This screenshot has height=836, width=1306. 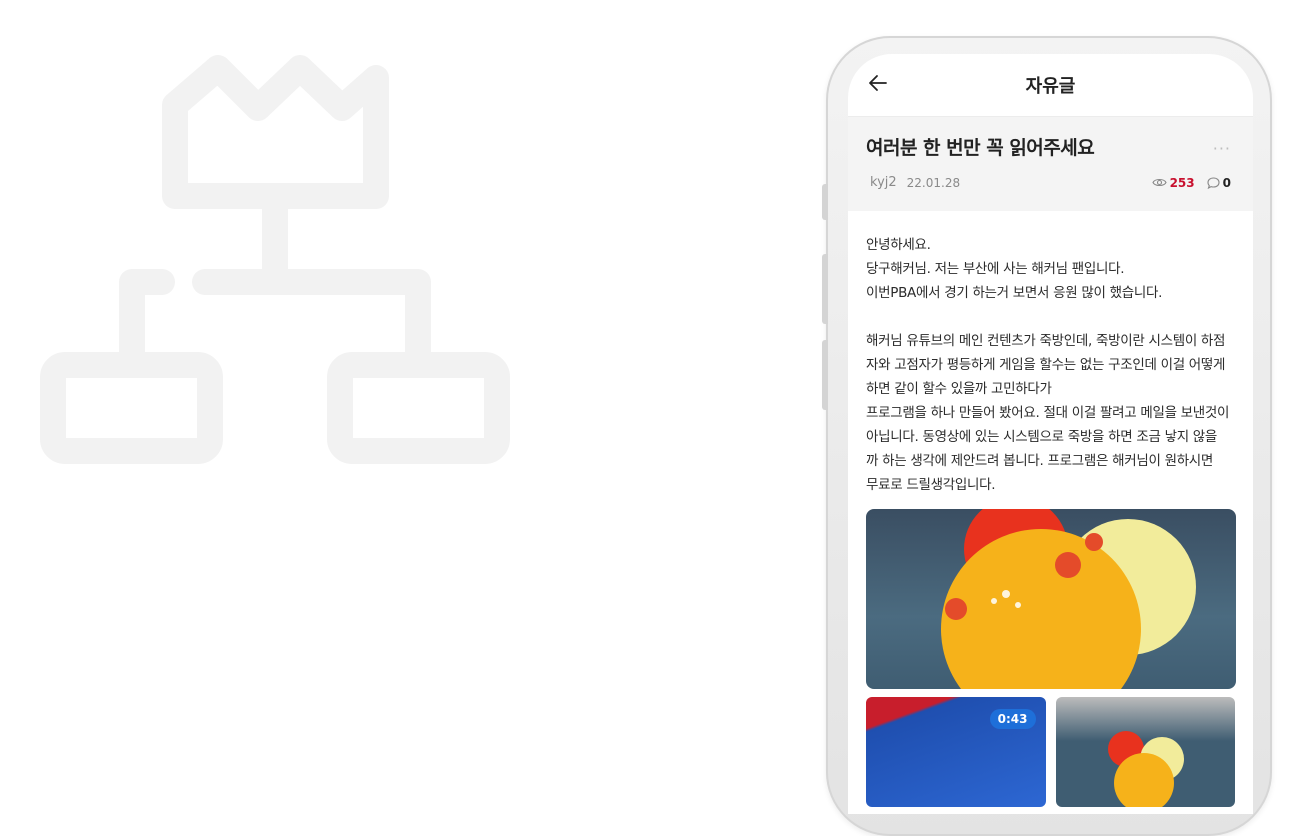 I want to click on author-name: kyj2, so click(x=883, y=182).